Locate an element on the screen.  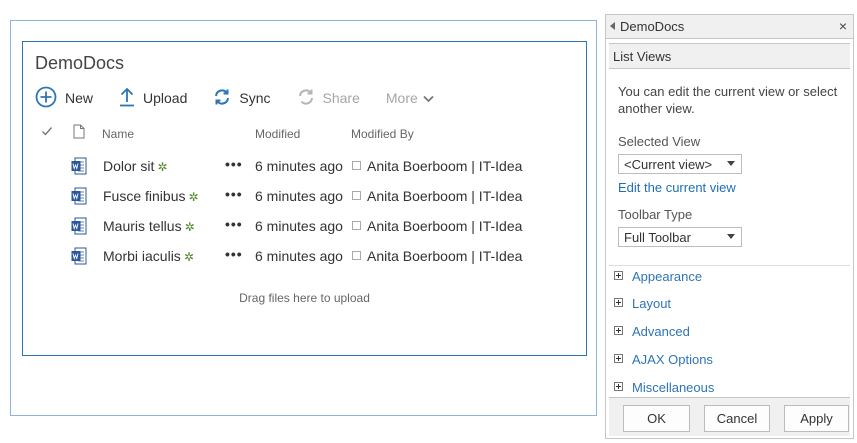
command-bar: New Upload Sync Share More is located at coordinates (247, 98).